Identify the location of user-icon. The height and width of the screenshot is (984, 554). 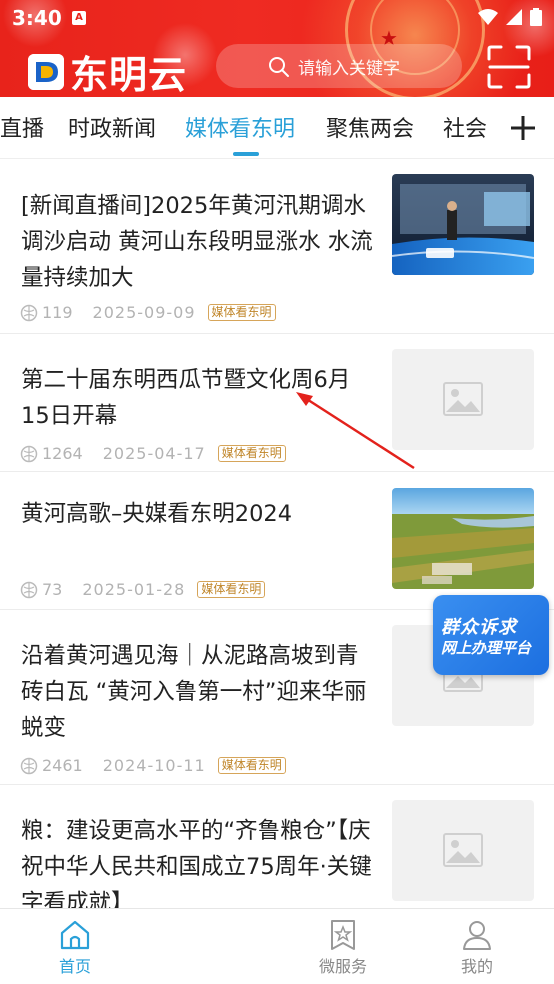
(477, 935).